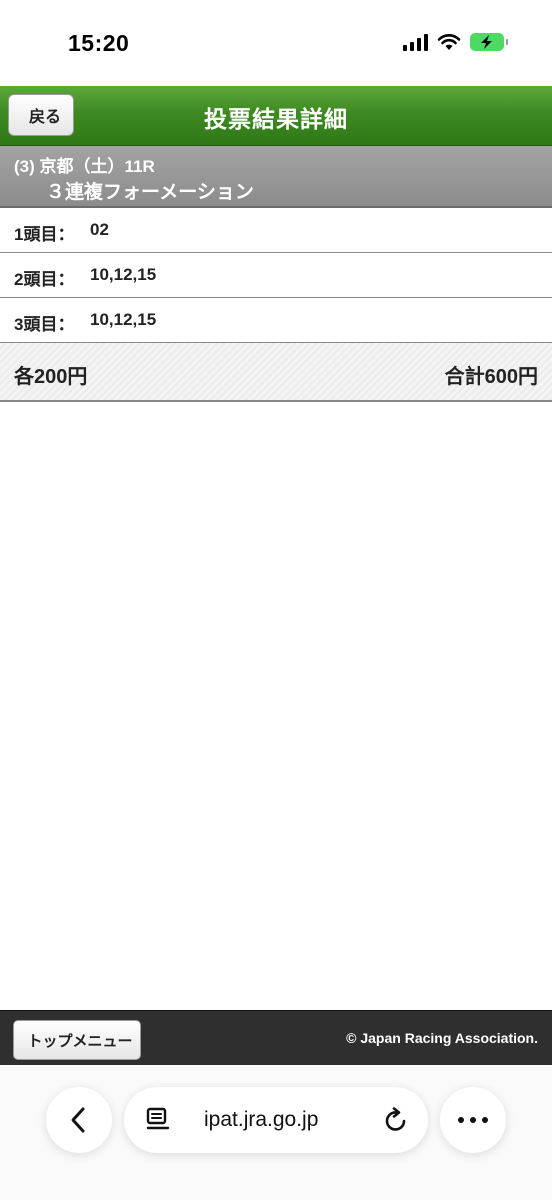  I want to click on back-button-label: 戻る, so click(44, 117).